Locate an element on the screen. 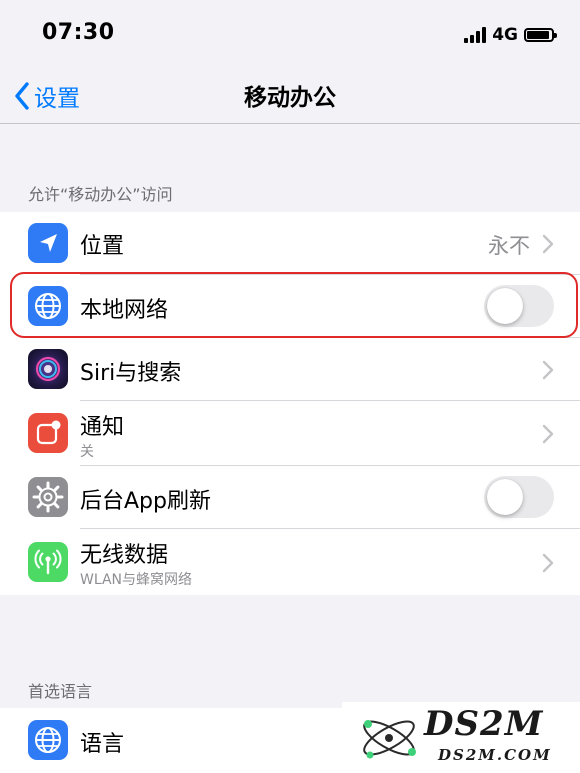  watermark-sub: DS2M.COM is located at coordinates (495, 755).